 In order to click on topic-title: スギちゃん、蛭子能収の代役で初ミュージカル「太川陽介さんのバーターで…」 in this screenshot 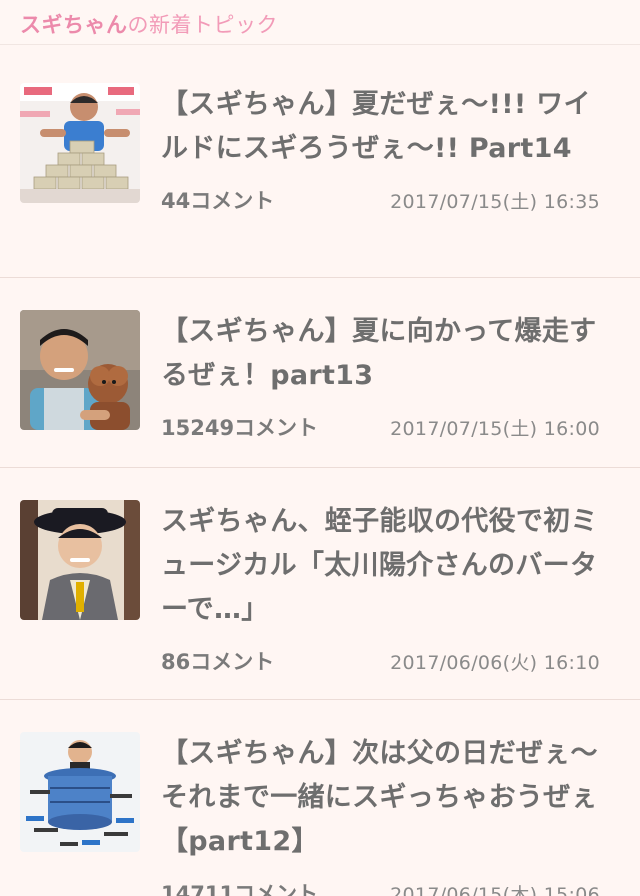, I will do `click(380, 566)`.